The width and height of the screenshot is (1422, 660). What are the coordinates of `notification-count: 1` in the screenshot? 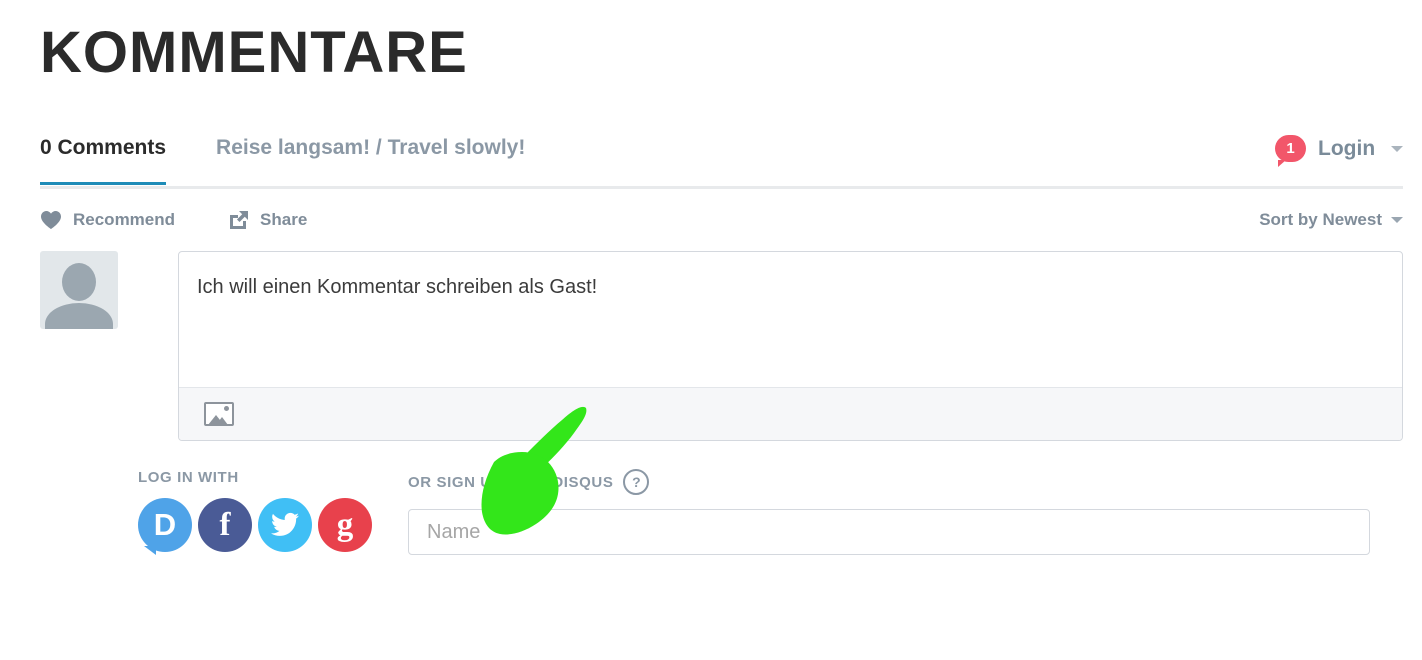 It's located at (1290, 148).